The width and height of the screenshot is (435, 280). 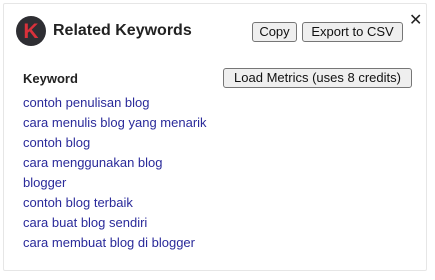 What do you see at coordinates (317, 78) in the screenshot?
I see `load-metrics-button: Load Metrics (uses 8 credits)` at bounding box center [317, 78].